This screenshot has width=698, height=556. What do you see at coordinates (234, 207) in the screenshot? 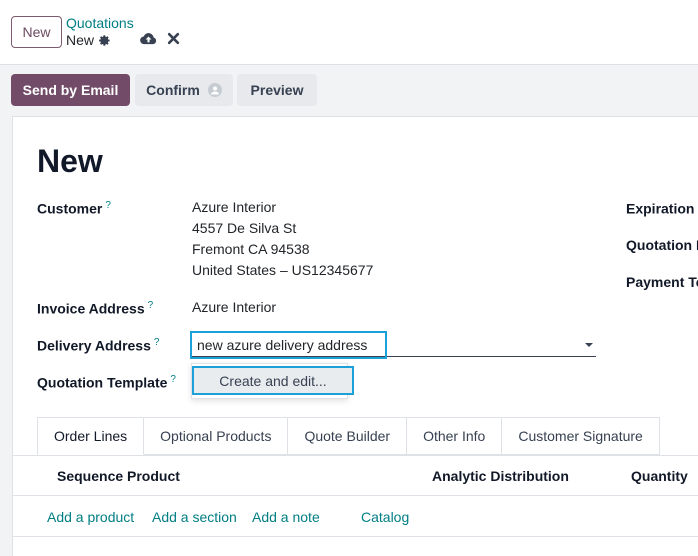
I see `customer-name: Azure Interior` at bounding box center [234, 207].